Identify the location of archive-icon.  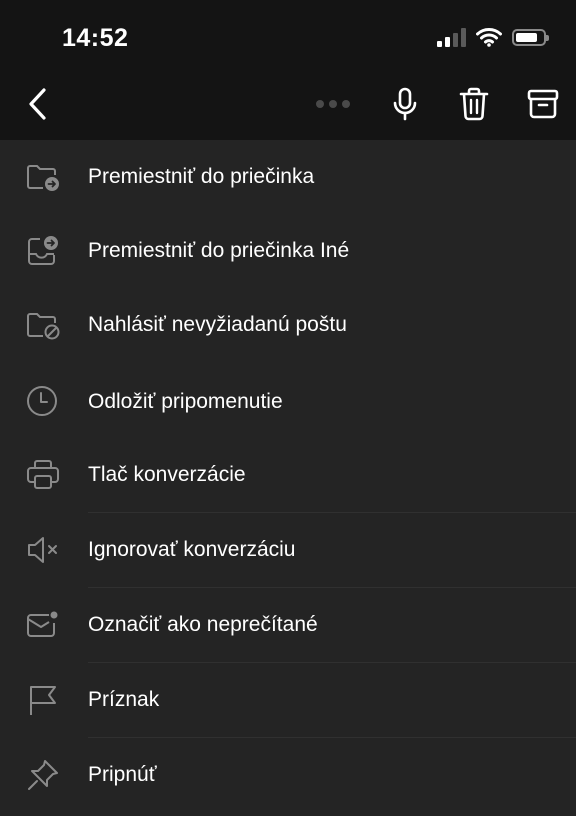
(543, 104).